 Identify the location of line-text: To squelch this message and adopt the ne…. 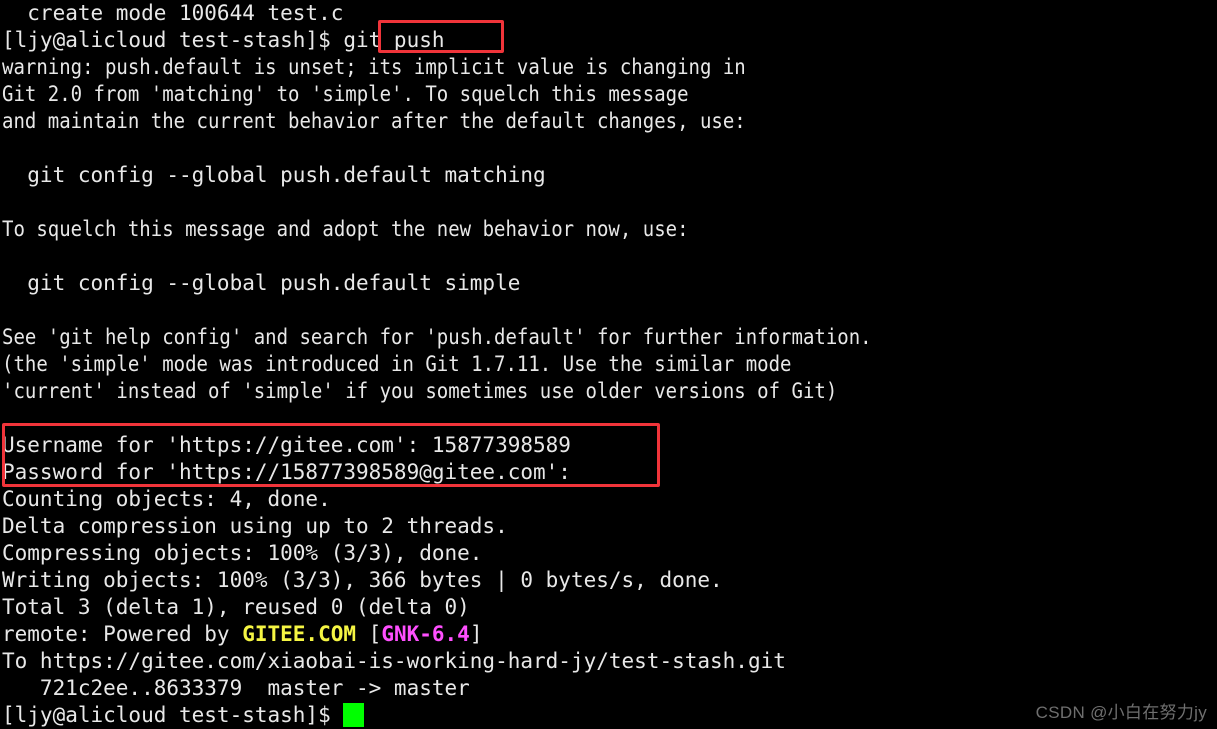
(345, 229).